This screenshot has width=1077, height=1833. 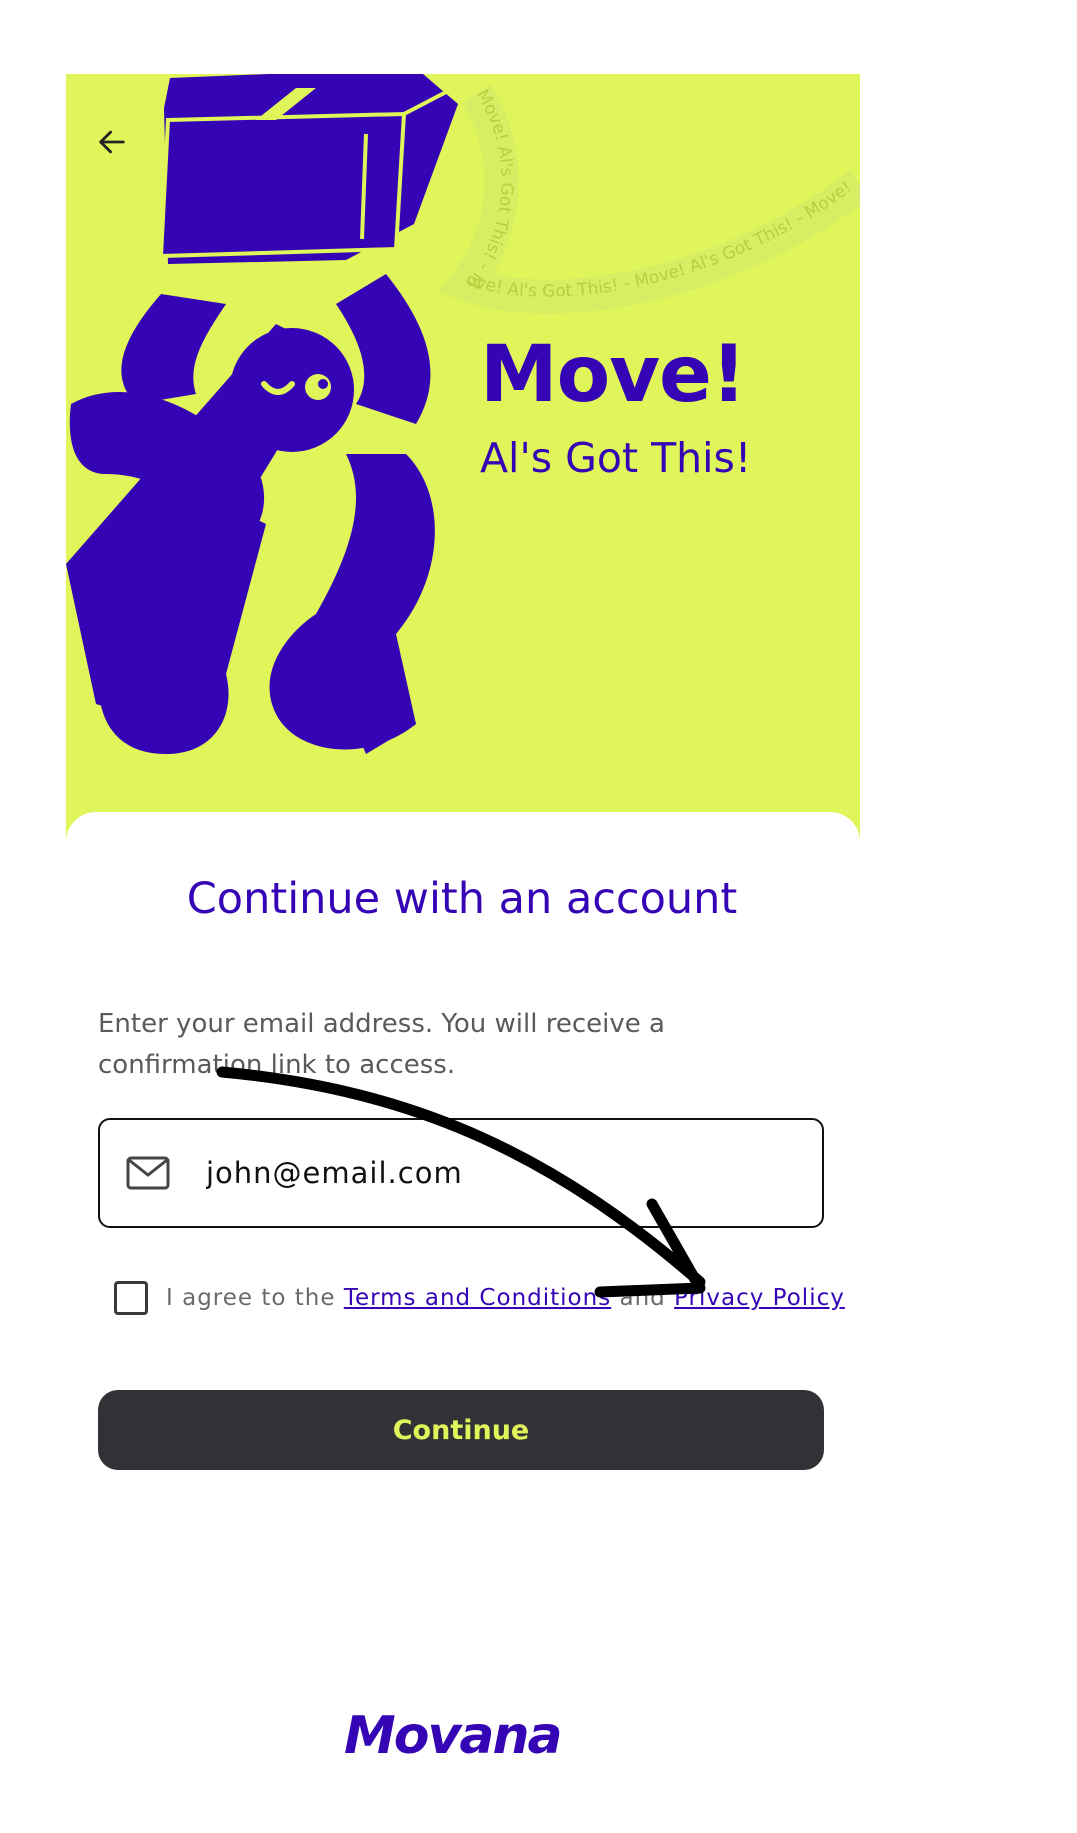 I want to click on terms-checkbox, so click(x=131, y=1298).